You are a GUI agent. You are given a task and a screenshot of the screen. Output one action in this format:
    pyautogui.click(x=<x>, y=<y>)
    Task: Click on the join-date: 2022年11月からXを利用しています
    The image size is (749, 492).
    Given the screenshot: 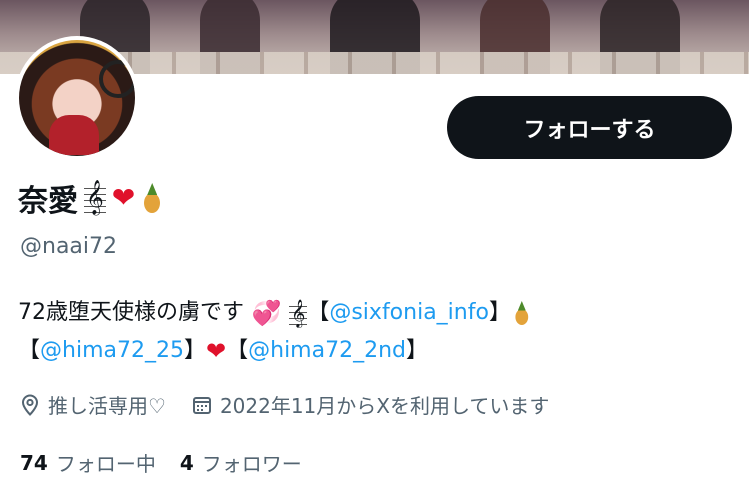 What is the action you would take?
    pyautogui.click(x=370, y=404)
    